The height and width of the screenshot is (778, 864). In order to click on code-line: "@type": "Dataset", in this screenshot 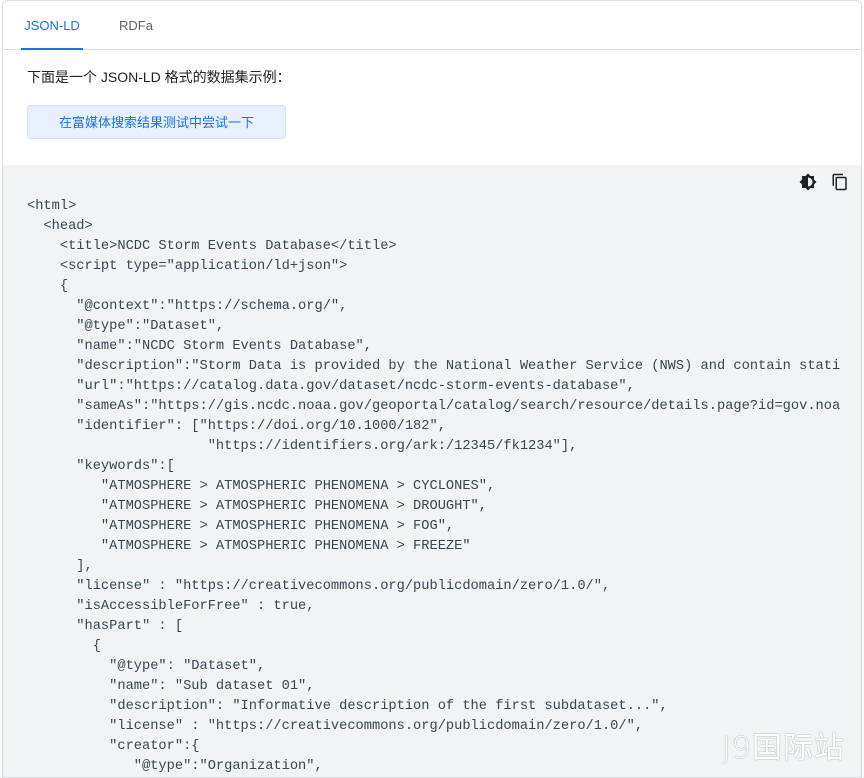, I will do `click(146, 666)`.